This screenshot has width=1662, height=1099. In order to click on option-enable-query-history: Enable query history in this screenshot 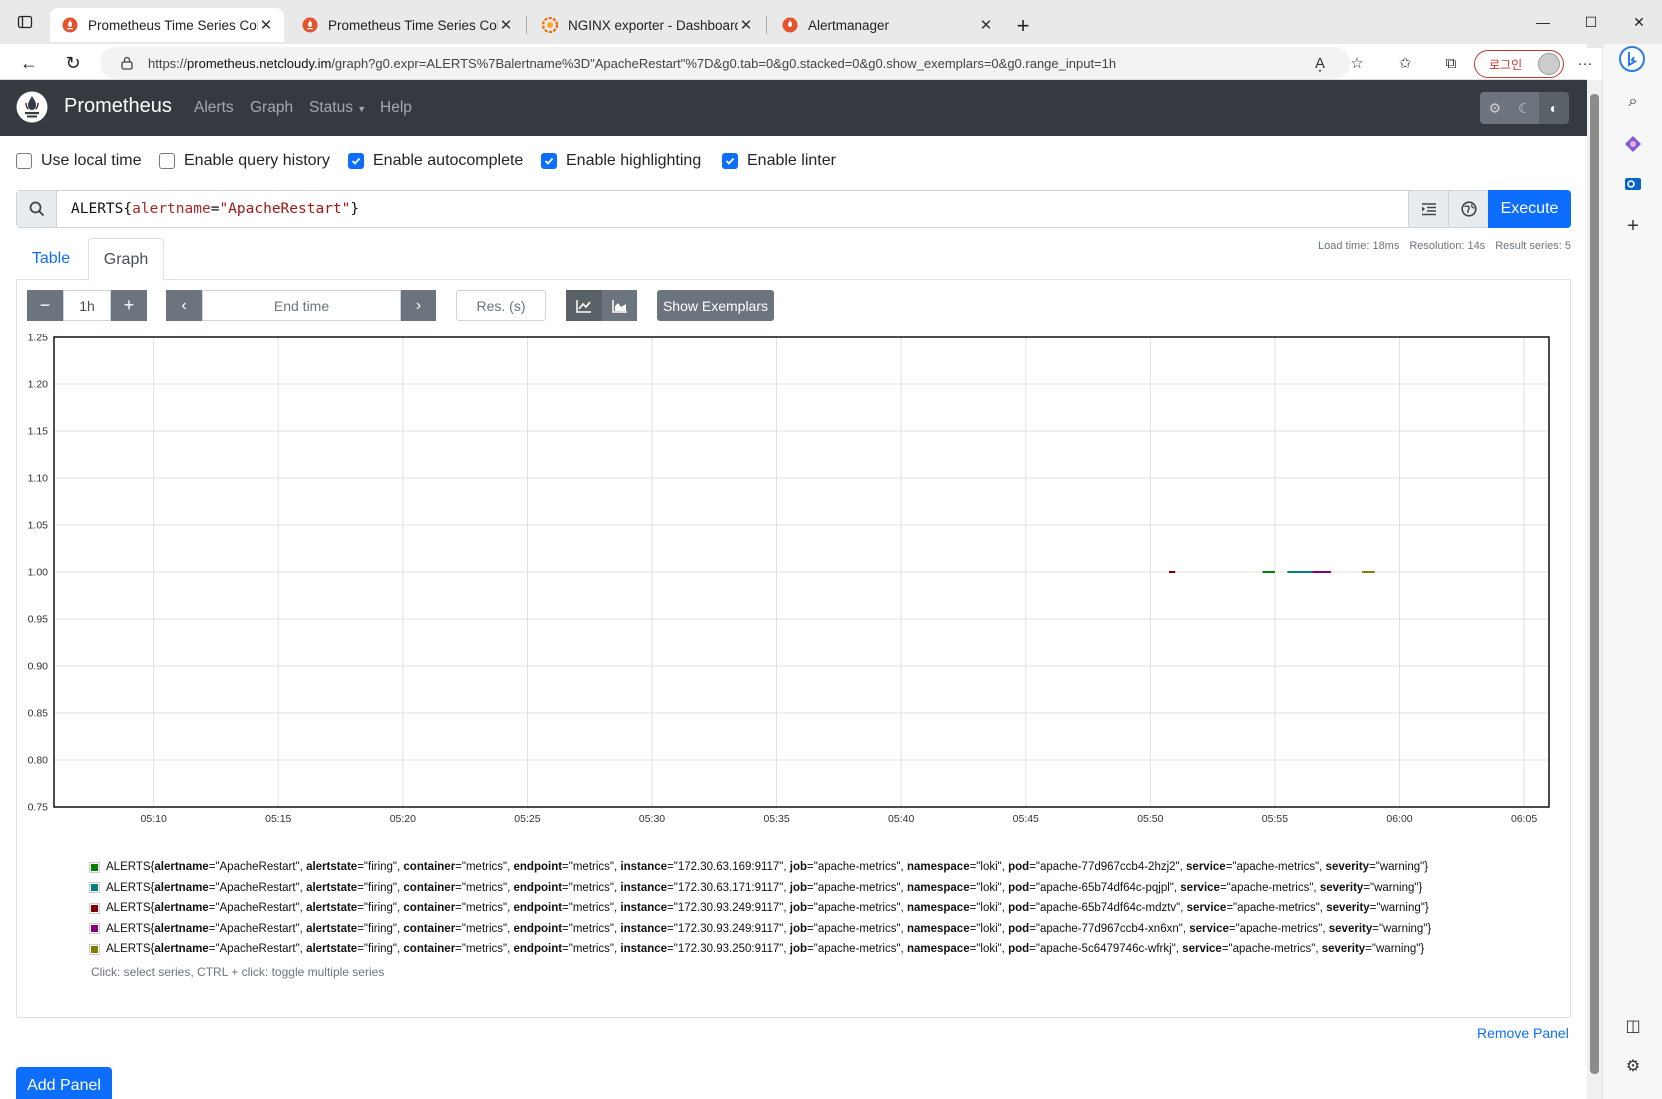, I will do `click(244, 161)`.